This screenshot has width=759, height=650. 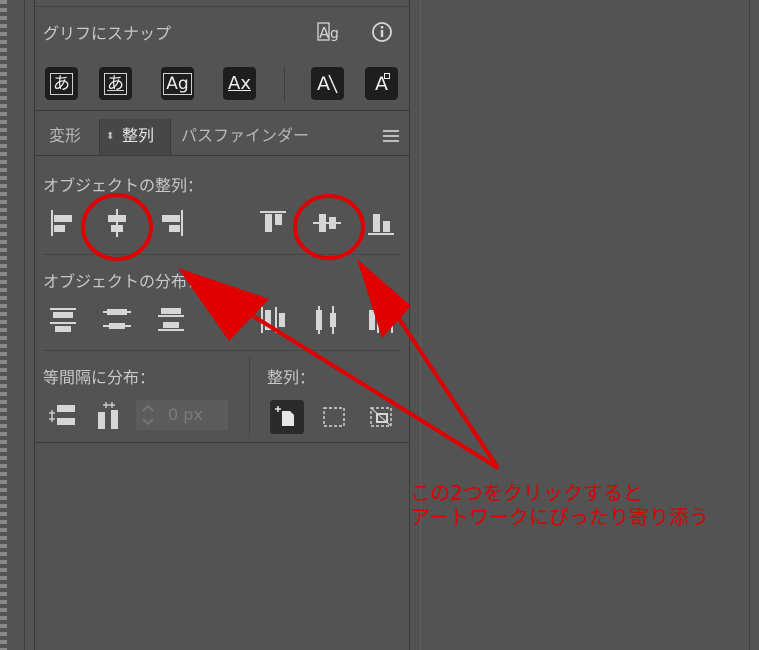 What do you see at coordinates (383, 32) in the screenshot?
I see `info-icon` at bounding box center [383, 32].